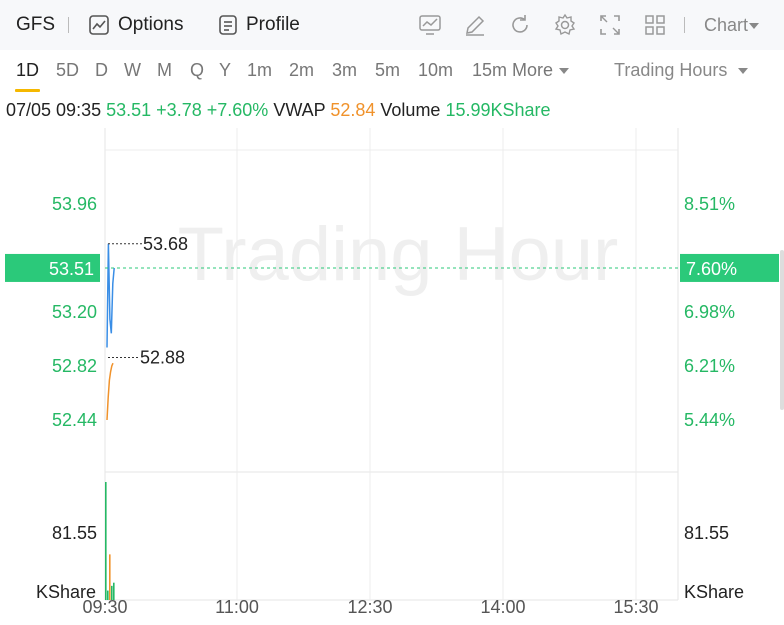 The width and height of the screenshot is (784, 625). Describe the element at coordinates (71, 269) in the screenshot. I see `current-price-tag-label: 53.51` at that location.